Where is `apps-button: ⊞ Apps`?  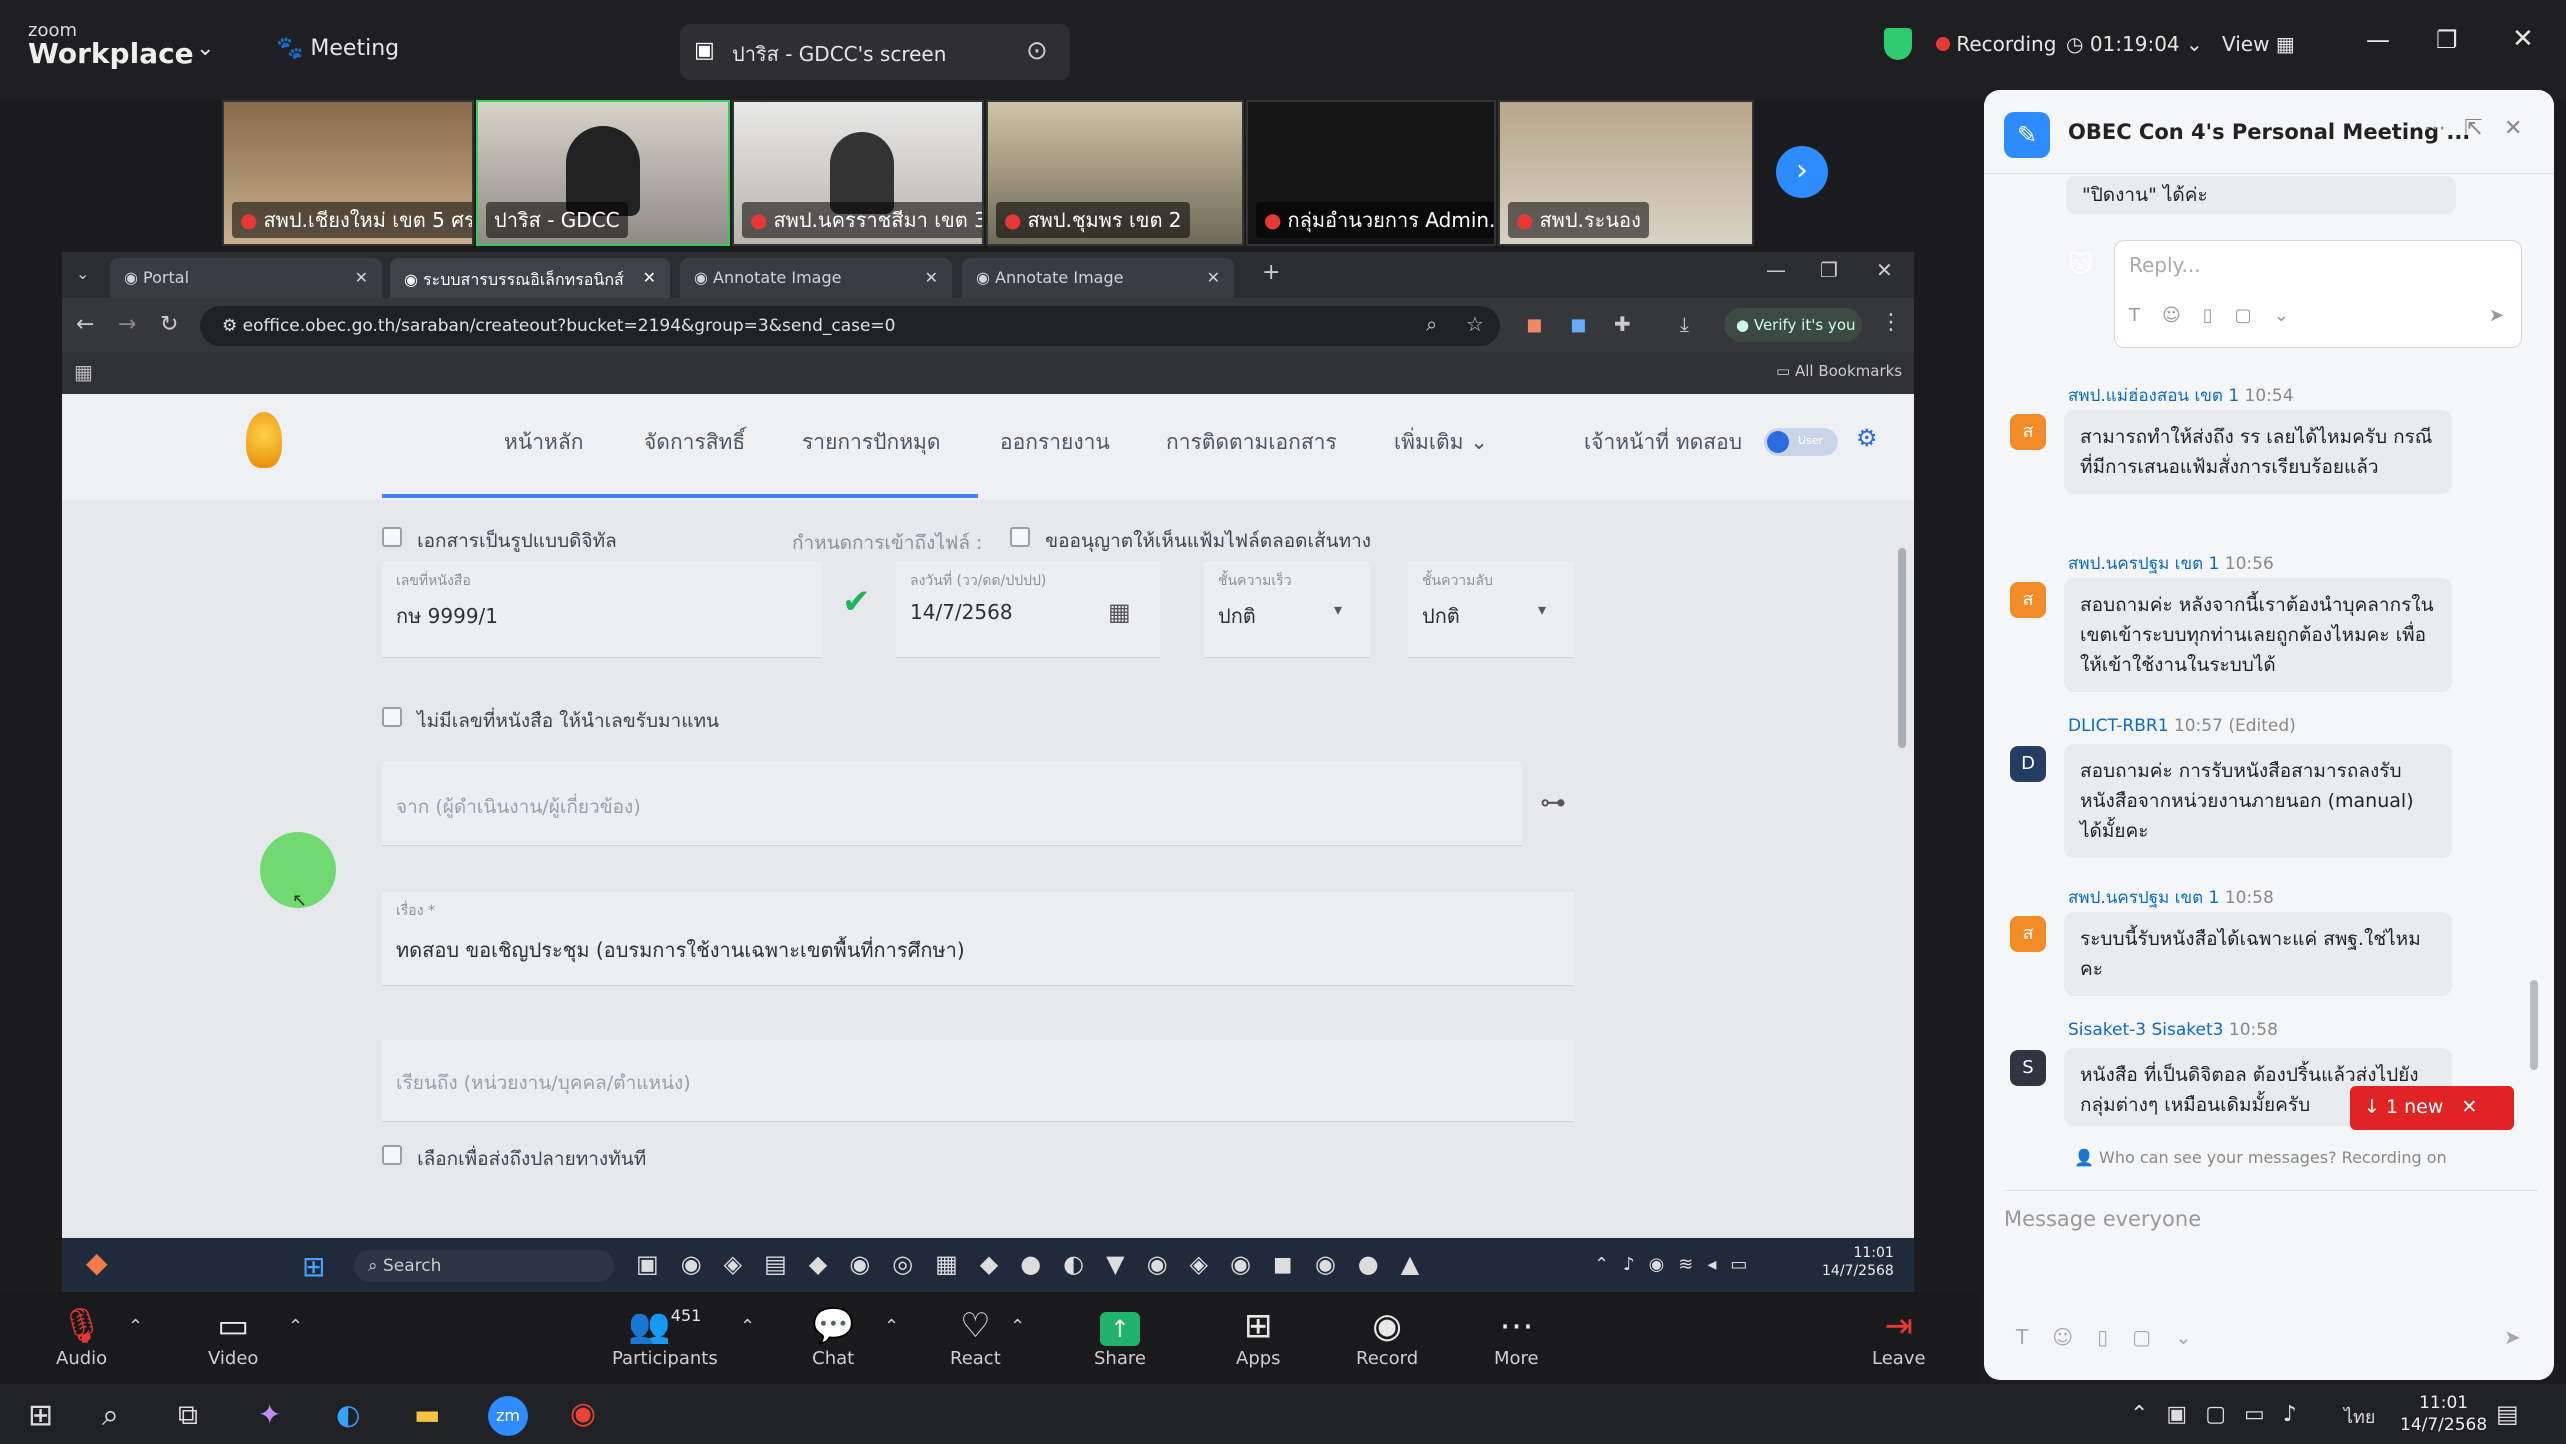 apps-button: ⊞ Apps is located at coordinates (1258, 1337).